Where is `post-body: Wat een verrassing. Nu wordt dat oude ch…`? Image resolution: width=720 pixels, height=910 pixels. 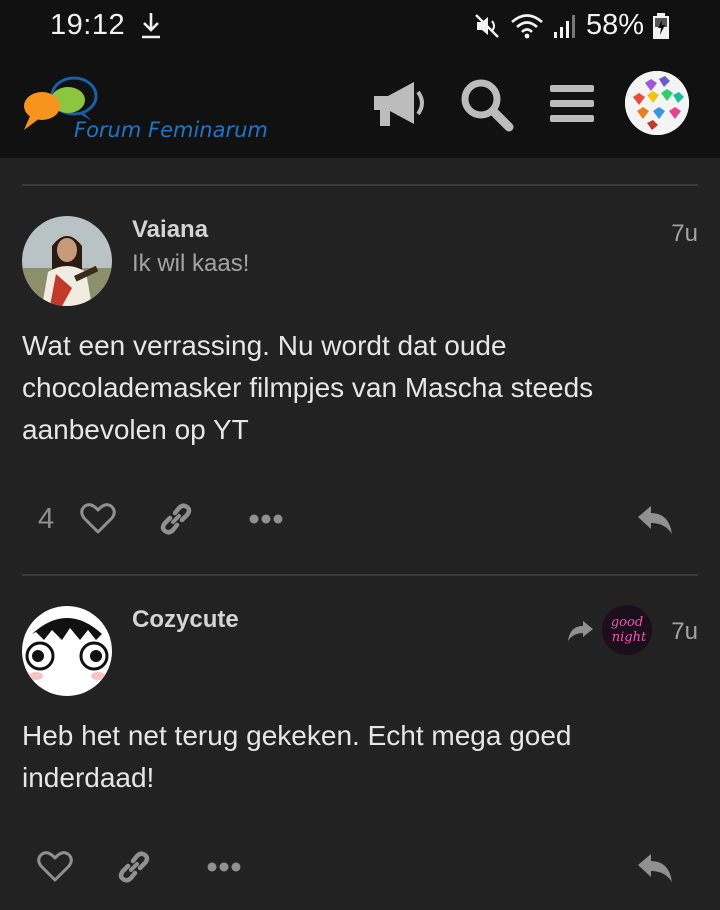
post-body: Wat een verrassing. Nu wordt dat oude ch… is located at coordinates (308, 387).